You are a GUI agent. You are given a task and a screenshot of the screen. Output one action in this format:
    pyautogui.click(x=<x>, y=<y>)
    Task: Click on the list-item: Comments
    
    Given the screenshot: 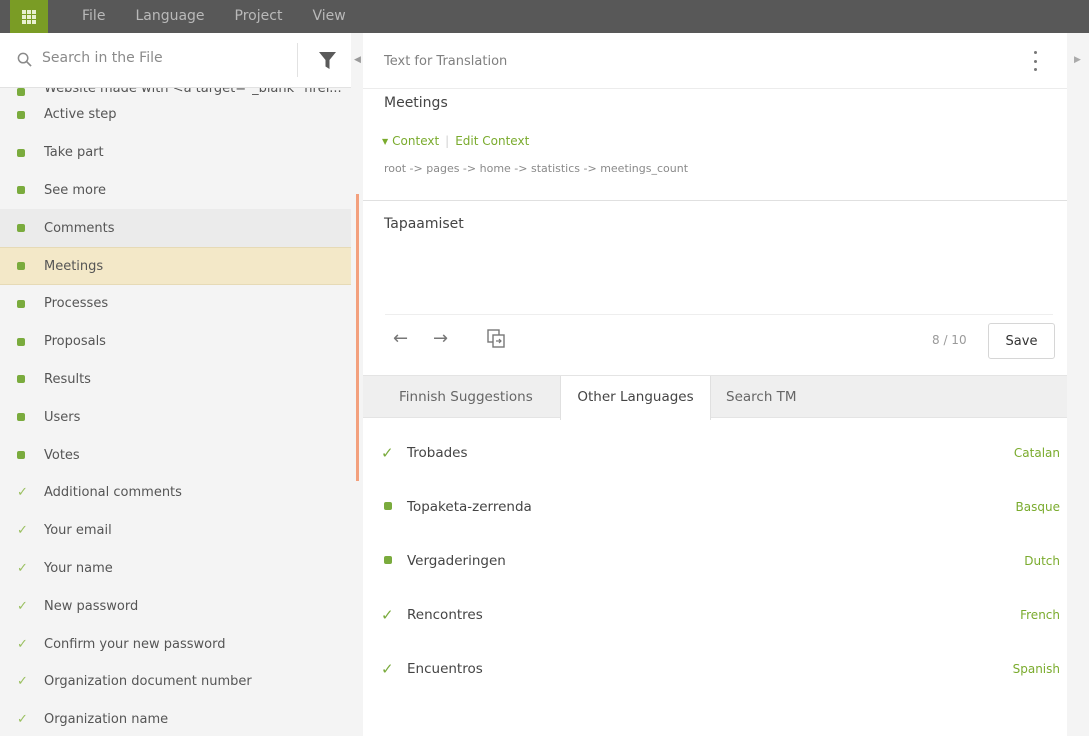 What is the action you would take?
    pyautogui.click(x=175, y=228)
    